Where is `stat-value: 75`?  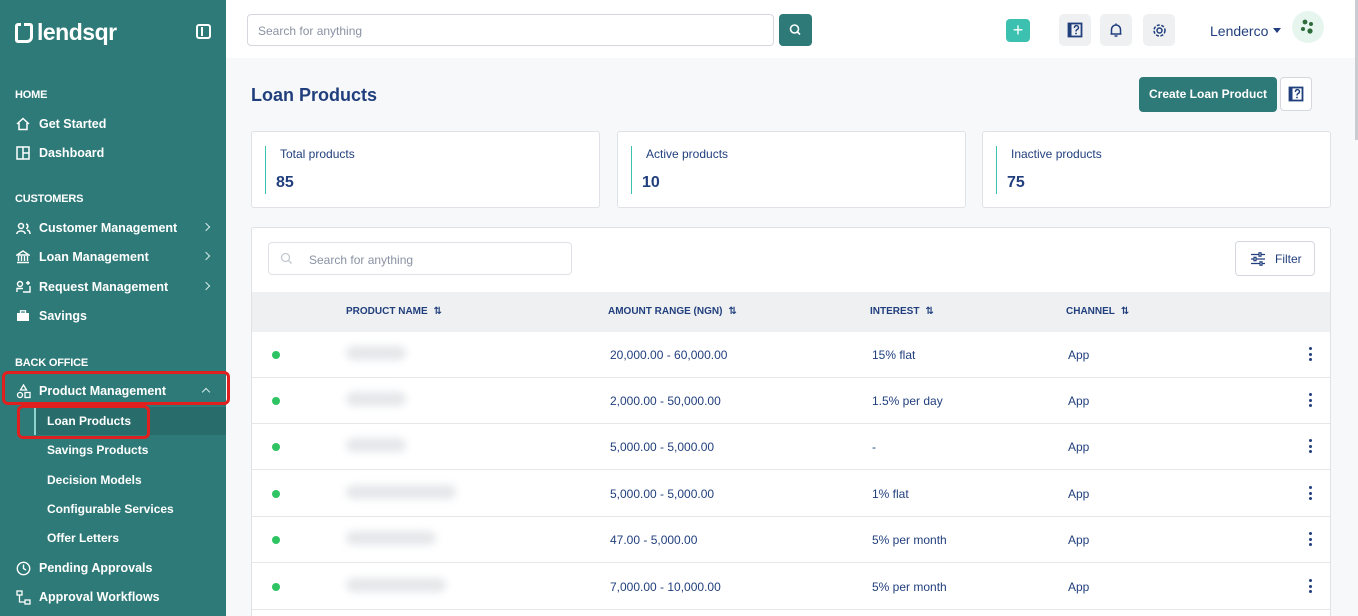 stat-value: 75 is located at coordinates (1016, 182).